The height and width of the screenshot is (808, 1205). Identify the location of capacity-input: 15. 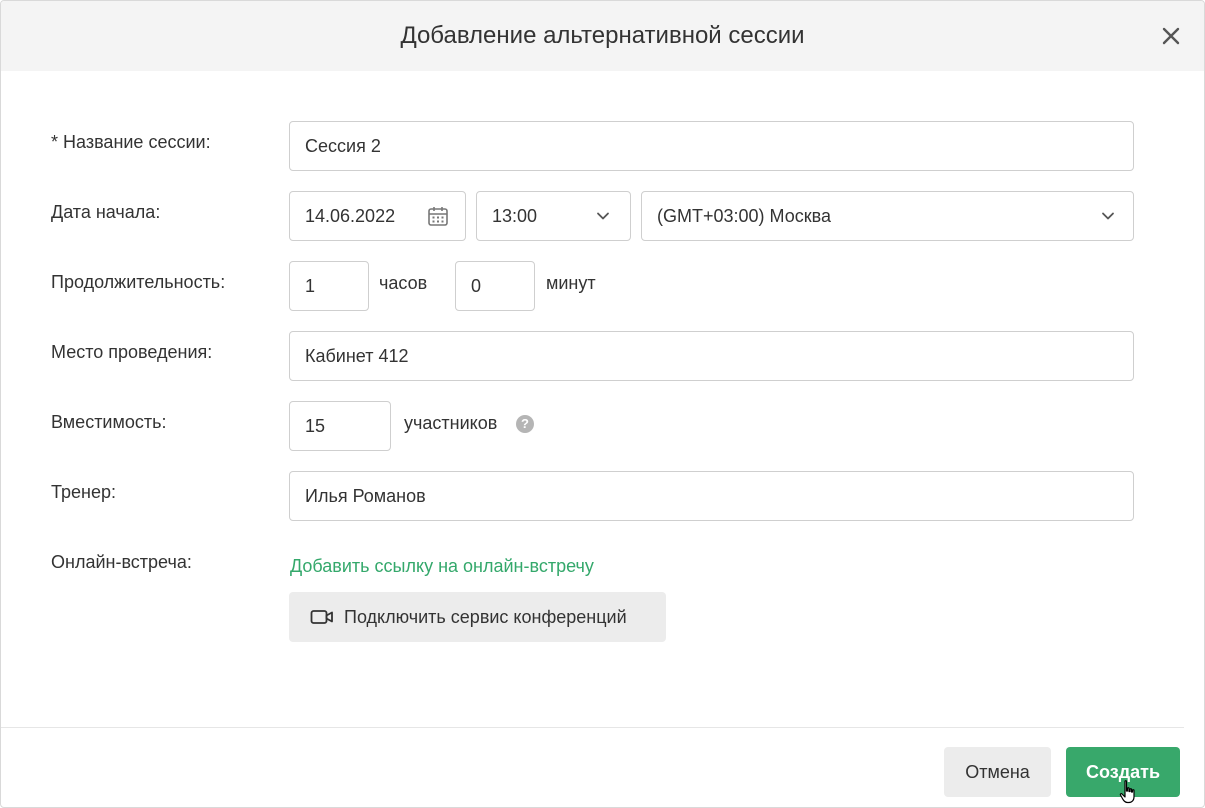
(340, 426).